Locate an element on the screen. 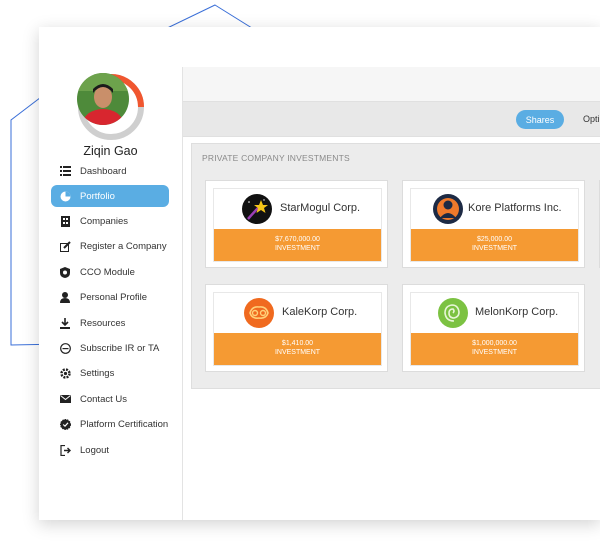  sidebar-item-cco-module: CCO Module is located at coordinates (110, 272).